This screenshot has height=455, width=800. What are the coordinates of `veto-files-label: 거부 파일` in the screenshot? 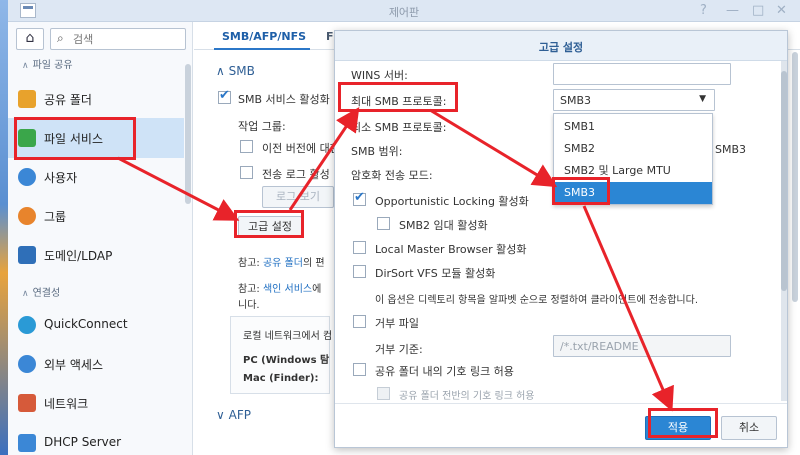 It's located at (397, 323).